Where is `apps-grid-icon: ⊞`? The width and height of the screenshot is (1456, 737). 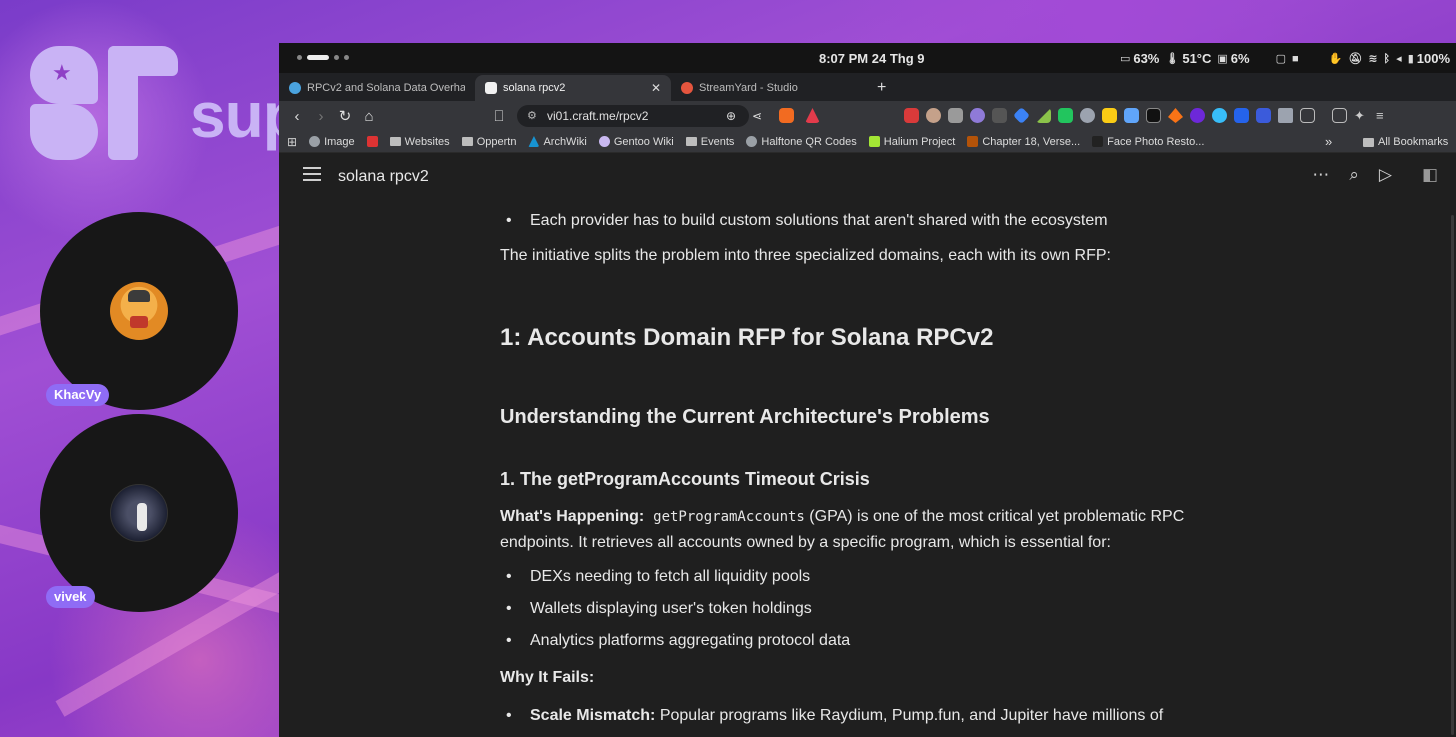 apps-grid-icon: ⊞ is located at coordinates (292, 142).